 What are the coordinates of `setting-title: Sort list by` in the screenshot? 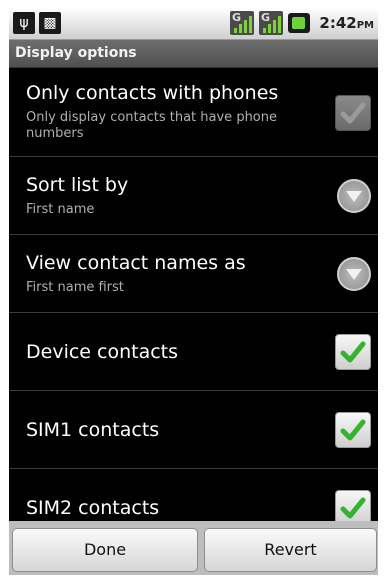 It's located at (77, 185).